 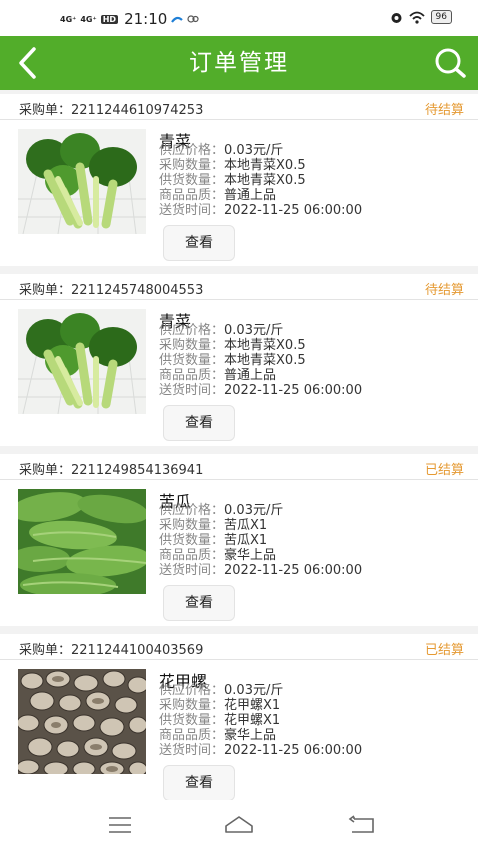 I want to click on order-number: 采购单：2211249854136941, so click(x=111, y=468).